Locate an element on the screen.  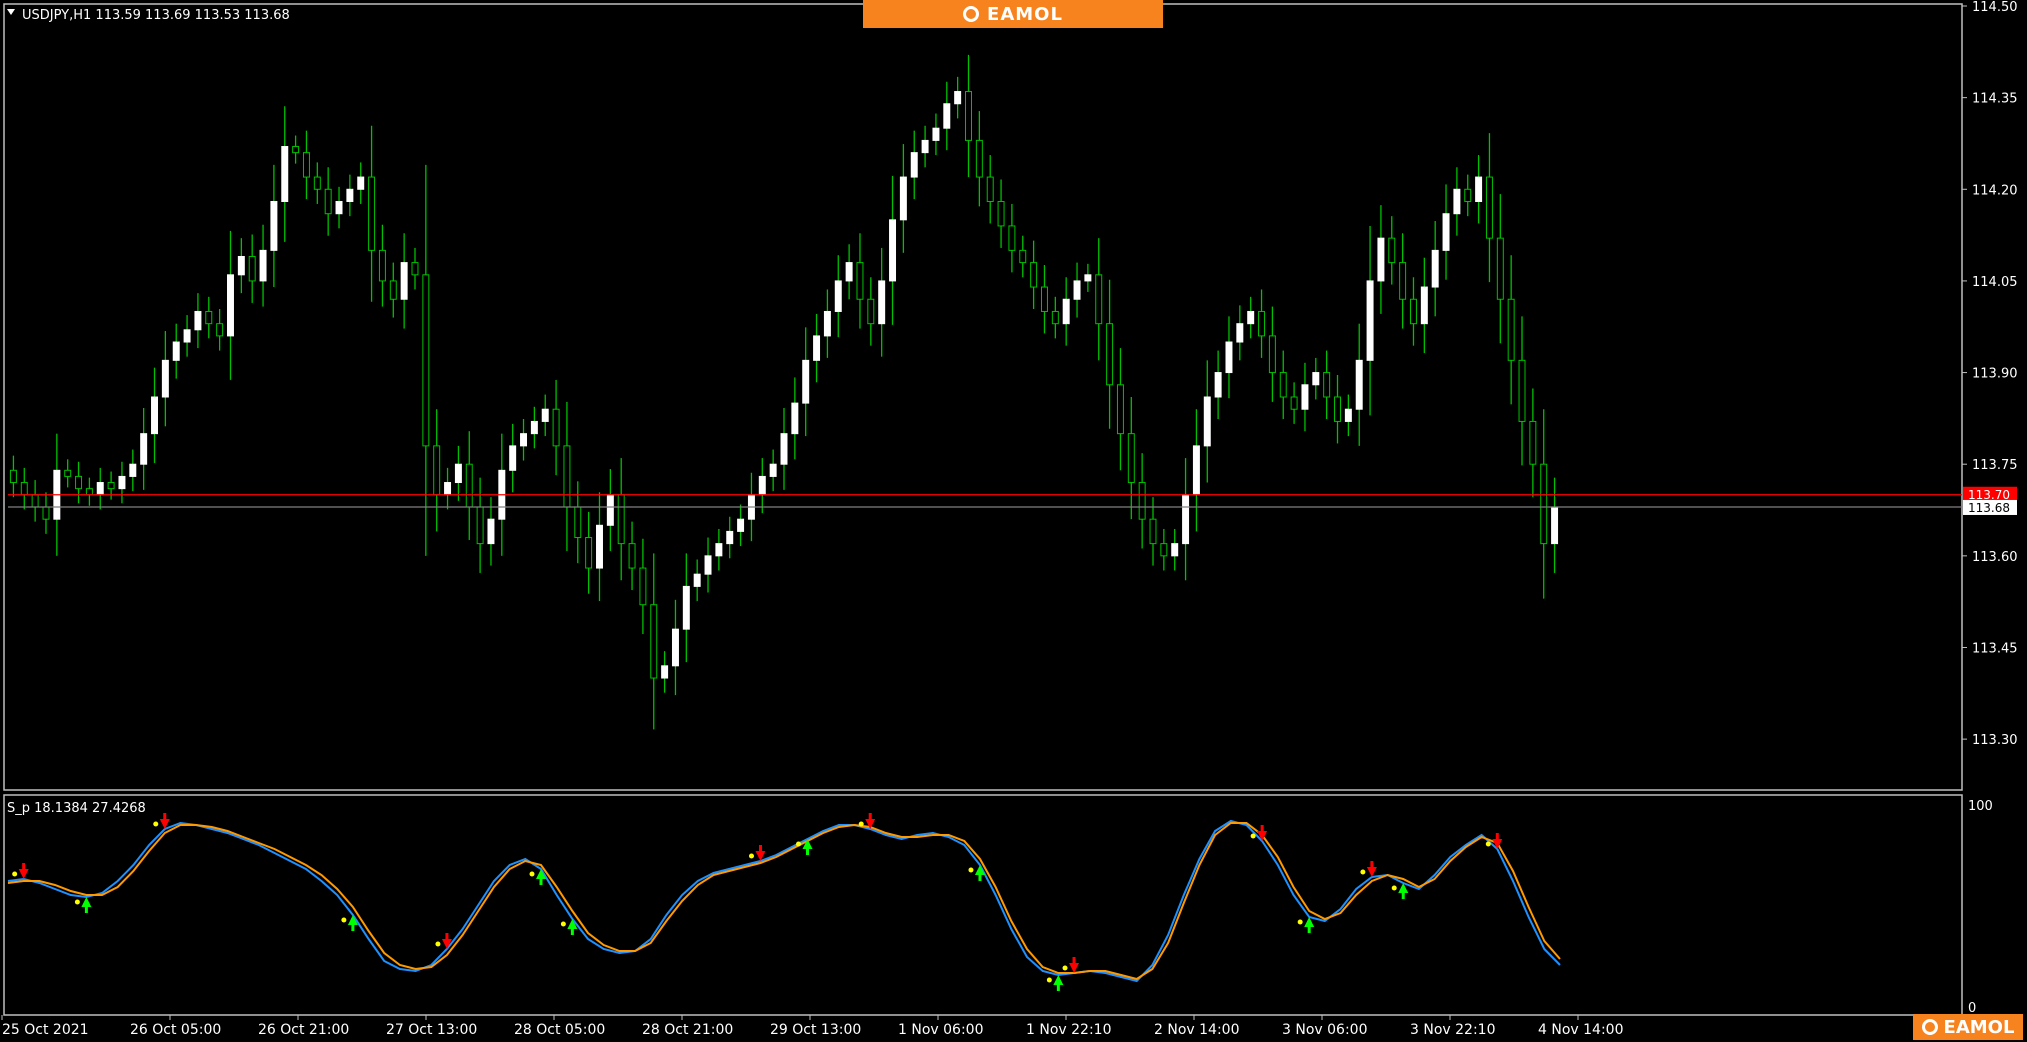
time-tick-label: 1 Nov 06:00 is located at coordinates (940, 1030).